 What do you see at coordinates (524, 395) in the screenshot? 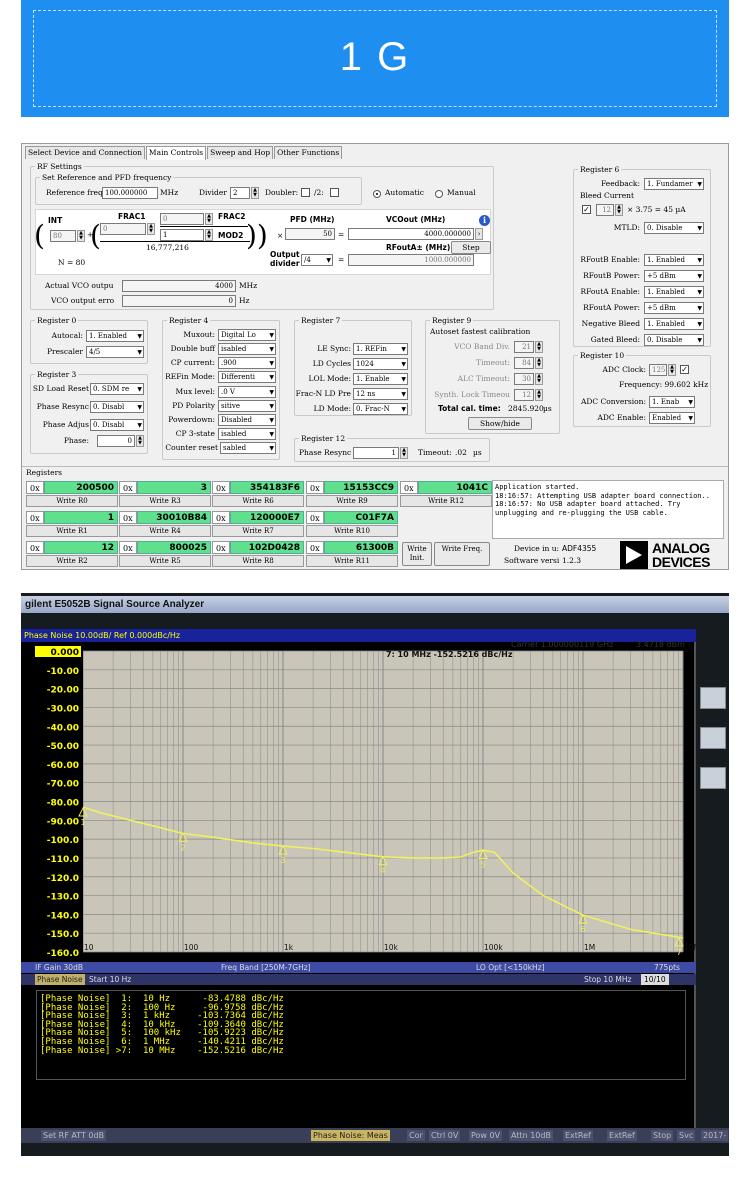
I see `synth-lock-timeout-input: 12` at bounding box center [524, 395].